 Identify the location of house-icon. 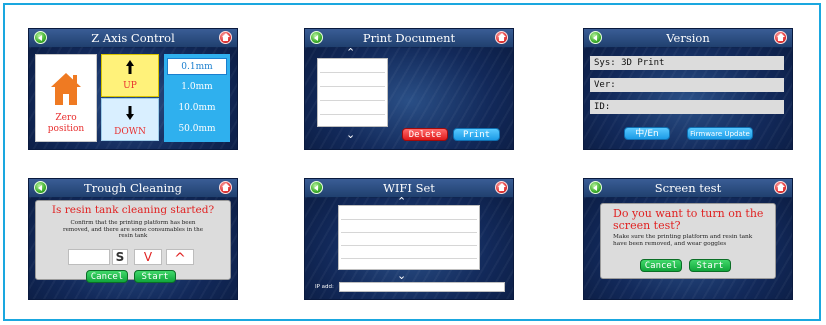
(66, 89).